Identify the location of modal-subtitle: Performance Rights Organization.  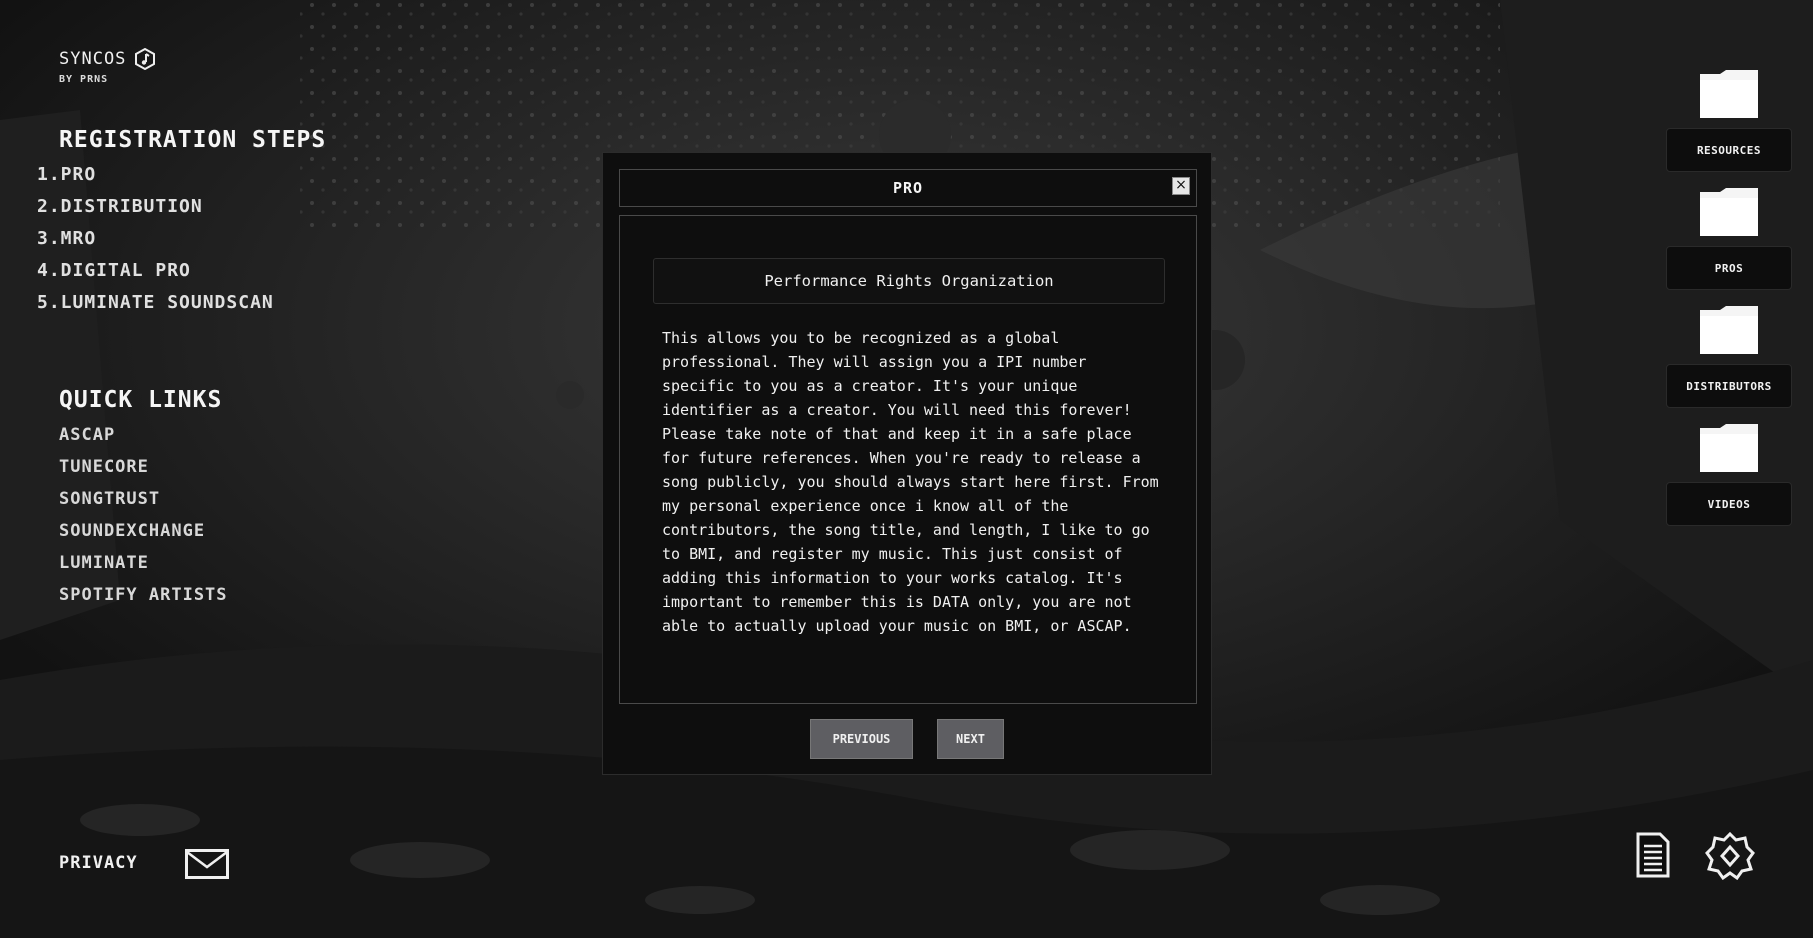
(909, 281).